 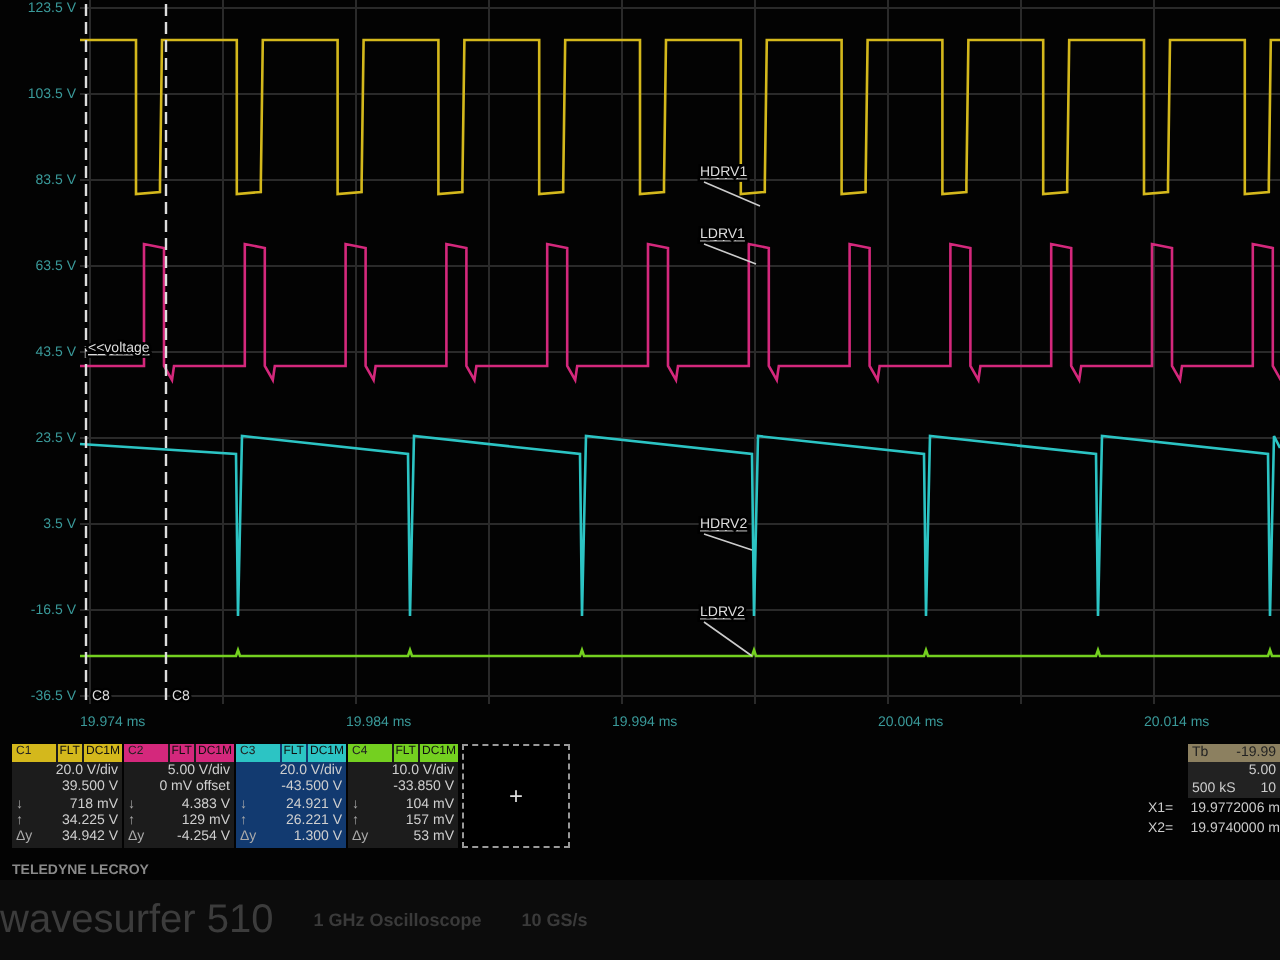 What do you see at coordinates (516, 796) in the screenshot?
I see `add-channel-button: +` at bounding box center [516, 796].